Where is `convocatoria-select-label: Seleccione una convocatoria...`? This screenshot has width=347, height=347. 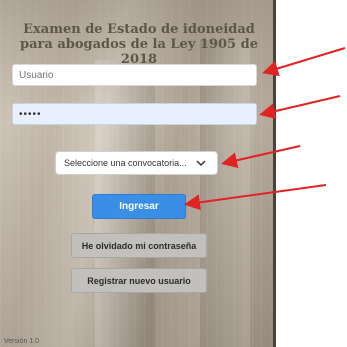
convocatoria-select-label: Seleccione una convocatoria... is located at coordinates (125, 163).